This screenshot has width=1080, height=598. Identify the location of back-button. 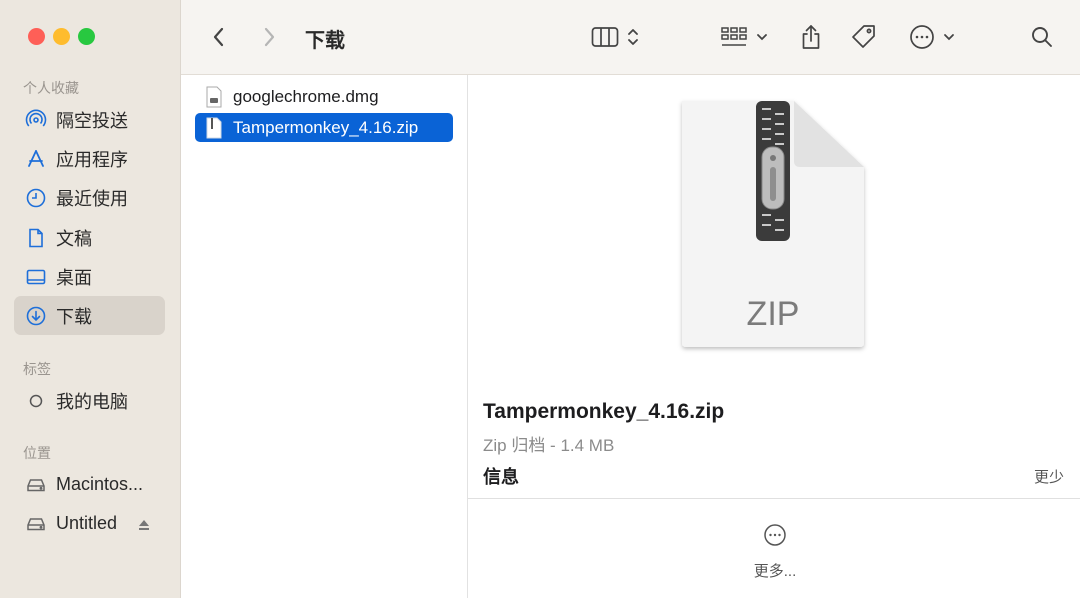
(219, 37).